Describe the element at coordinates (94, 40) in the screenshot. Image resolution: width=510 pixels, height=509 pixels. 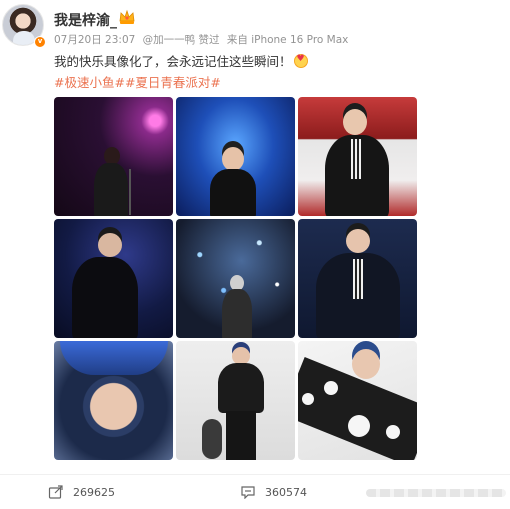
I see `post-timestamp: 07月20日 23:07` at that location.